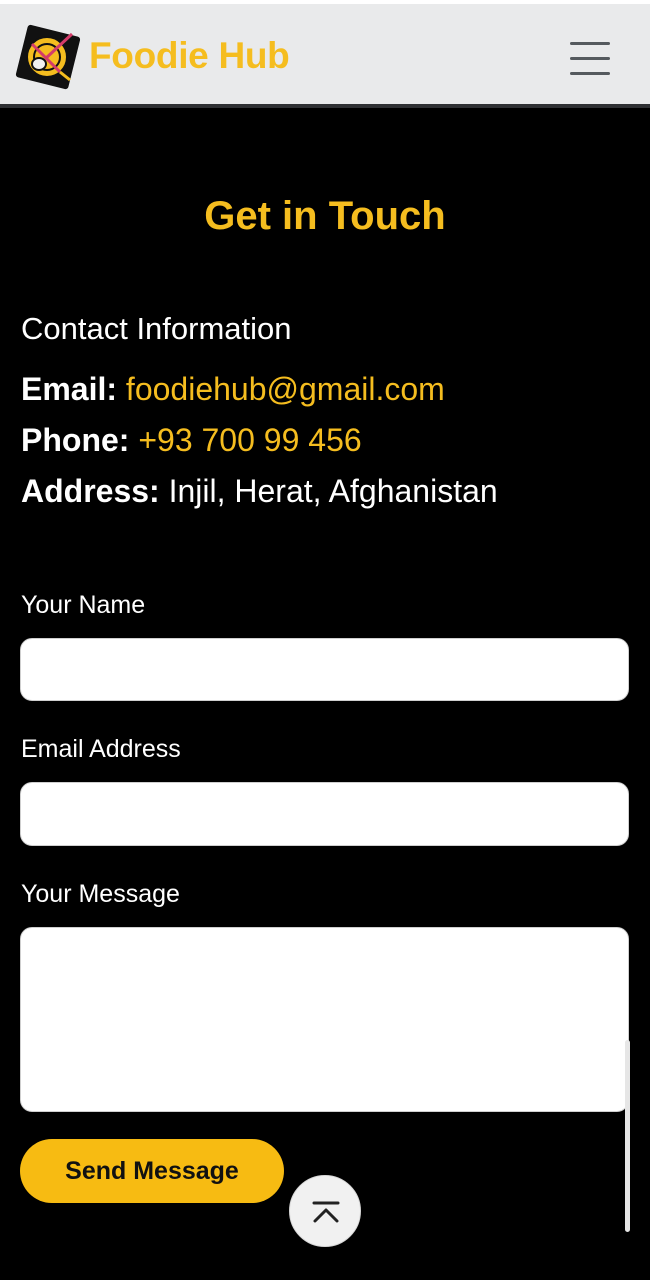 This screenshot has width=650, height=1280. Describe the element at coordinates (101, 749) in the screenshot. I see `email-field-label: Email Address` at that location.